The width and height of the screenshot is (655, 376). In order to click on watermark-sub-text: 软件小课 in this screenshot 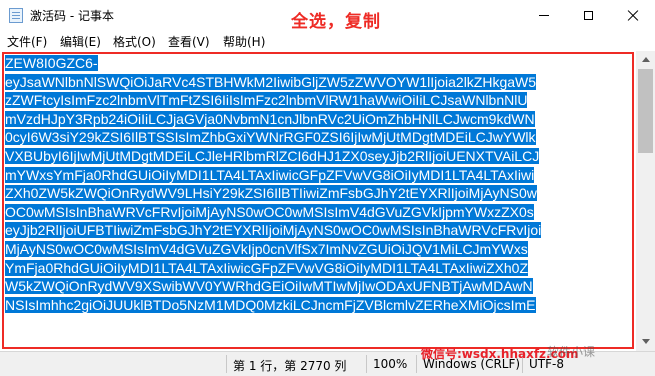, I will do `click(571, 352)`.